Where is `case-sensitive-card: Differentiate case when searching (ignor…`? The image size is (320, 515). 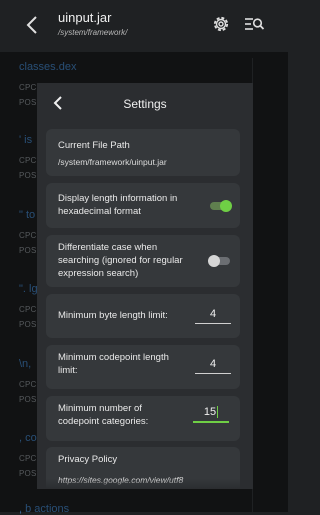 case-sensitive-card: Differentiate case when searching (ignor… is located at coordinates (143, 261).